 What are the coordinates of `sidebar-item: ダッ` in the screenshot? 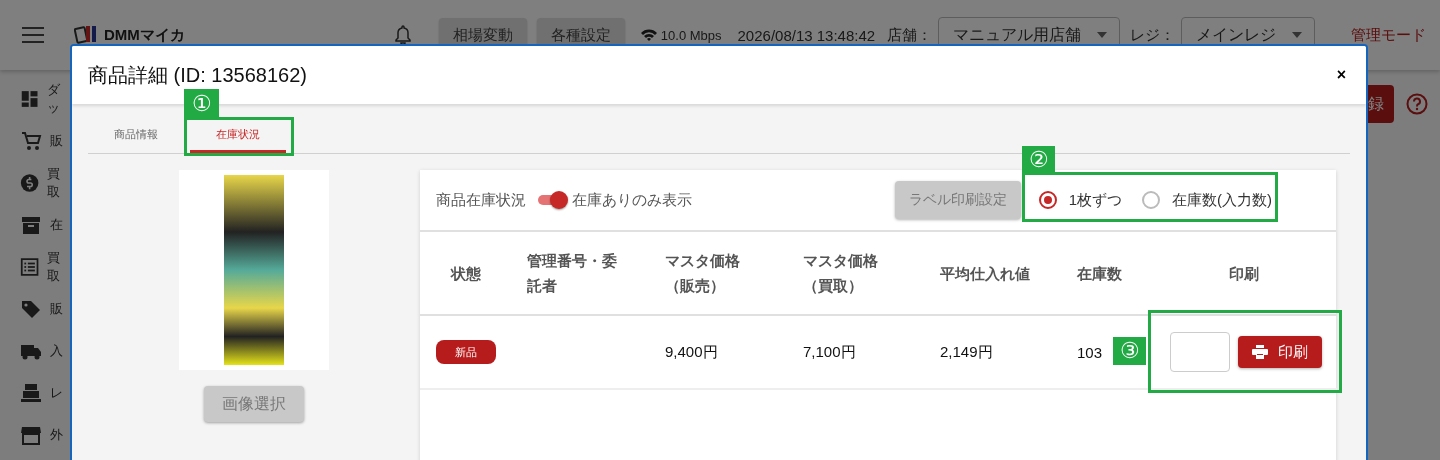 It's located at (58, 99).